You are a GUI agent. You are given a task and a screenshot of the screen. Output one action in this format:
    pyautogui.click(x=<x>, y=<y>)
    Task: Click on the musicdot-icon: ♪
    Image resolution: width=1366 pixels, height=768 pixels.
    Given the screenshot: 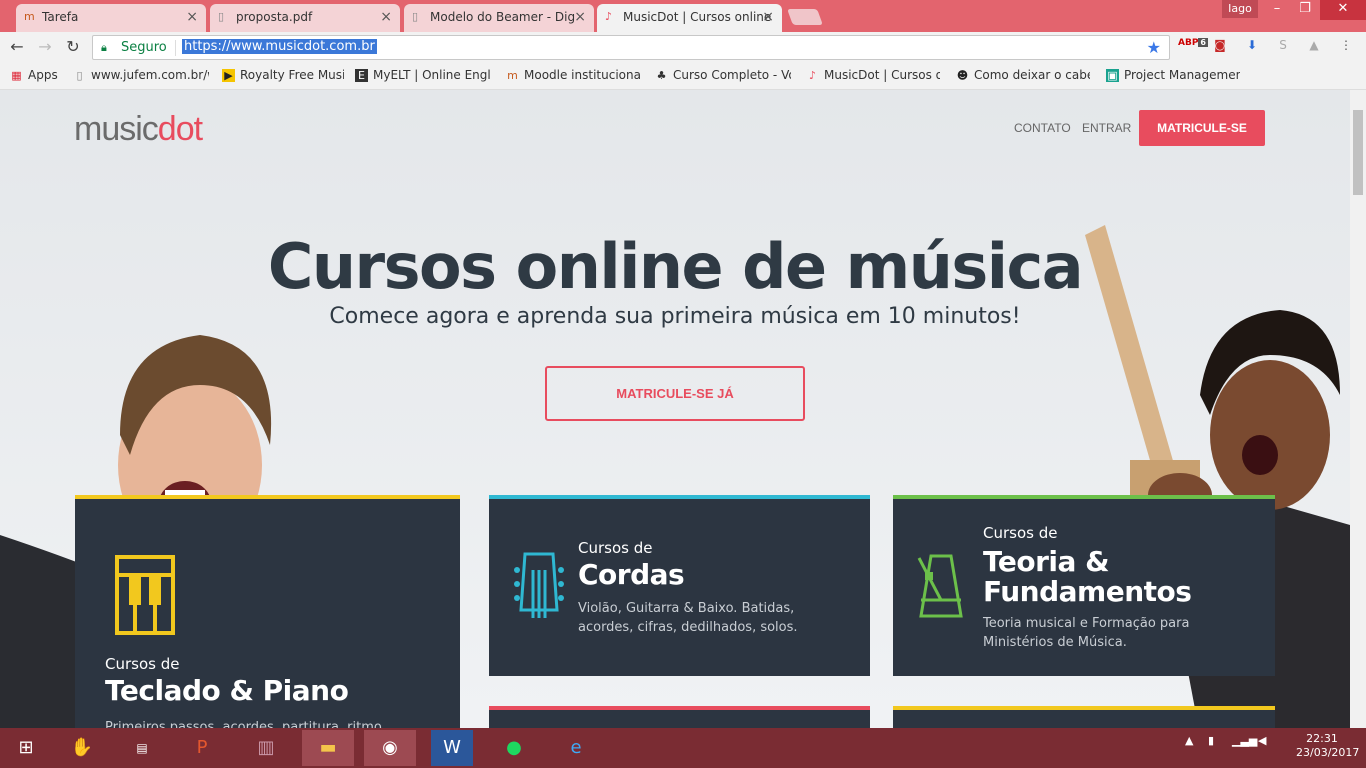 What is the action you would take?
    pyautogui.click(x=609, y=16)
    